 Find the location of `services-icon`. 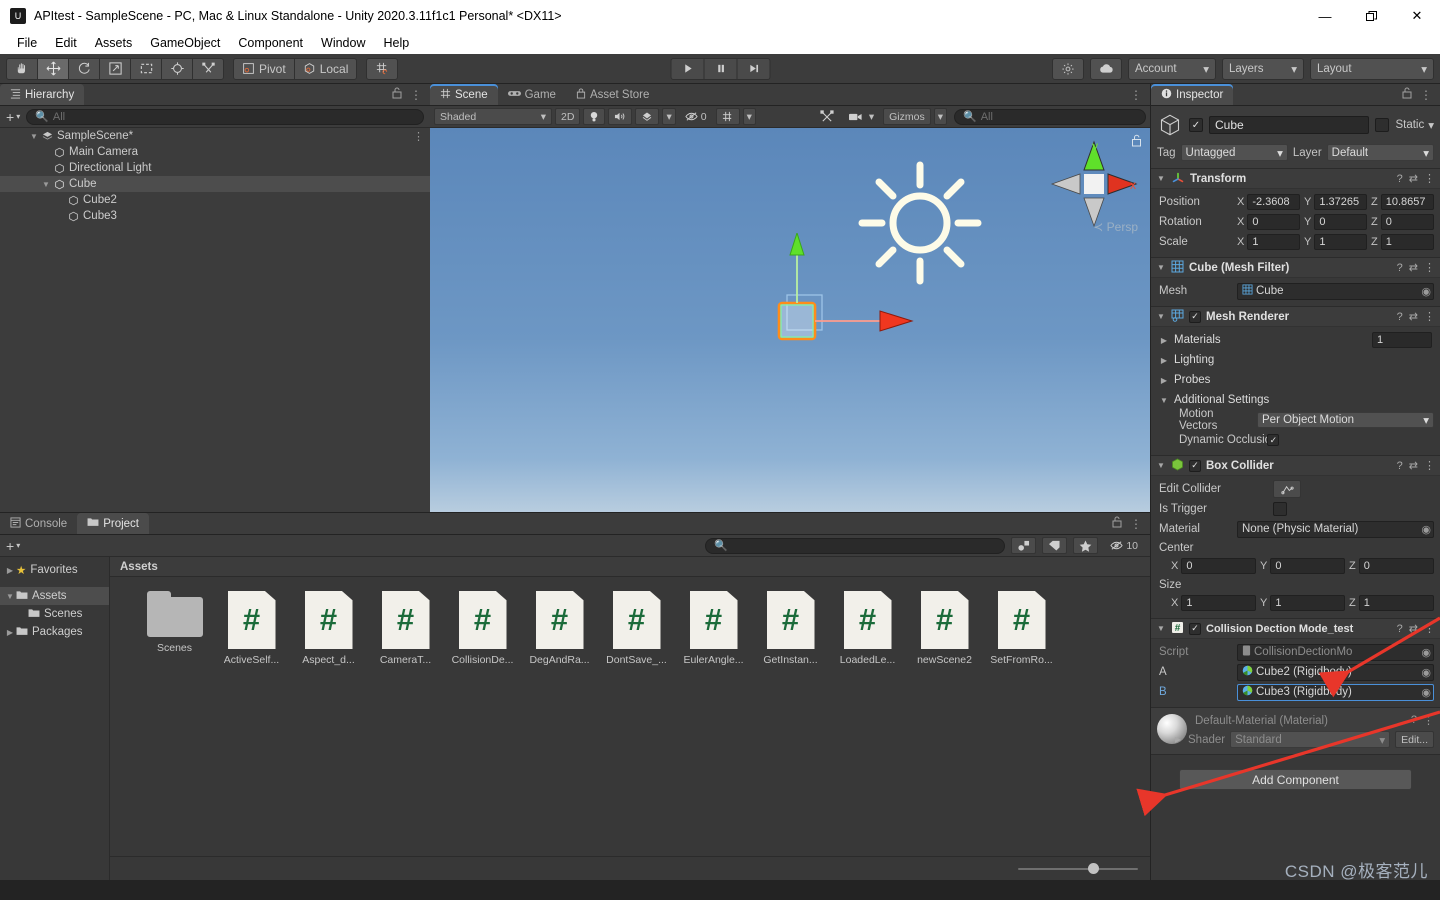

services-icon is located at coordinates (1068, 68).